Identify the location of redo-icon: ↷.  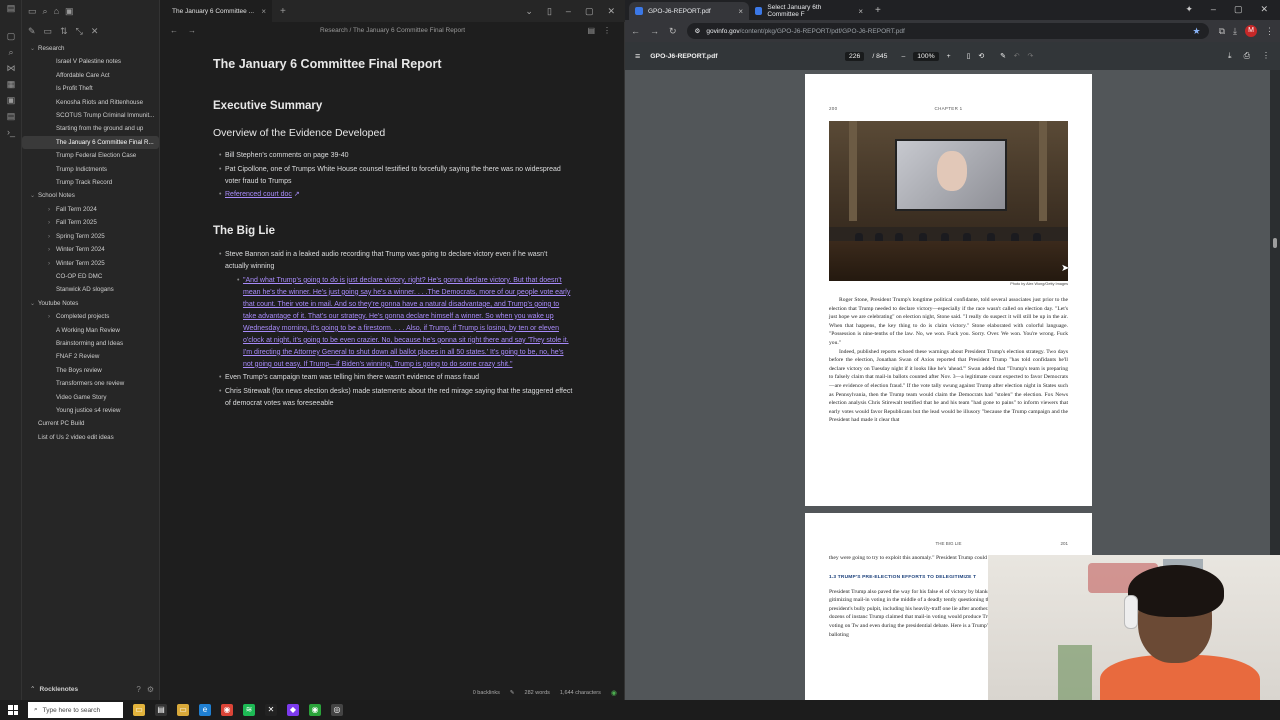
(1030, 56).